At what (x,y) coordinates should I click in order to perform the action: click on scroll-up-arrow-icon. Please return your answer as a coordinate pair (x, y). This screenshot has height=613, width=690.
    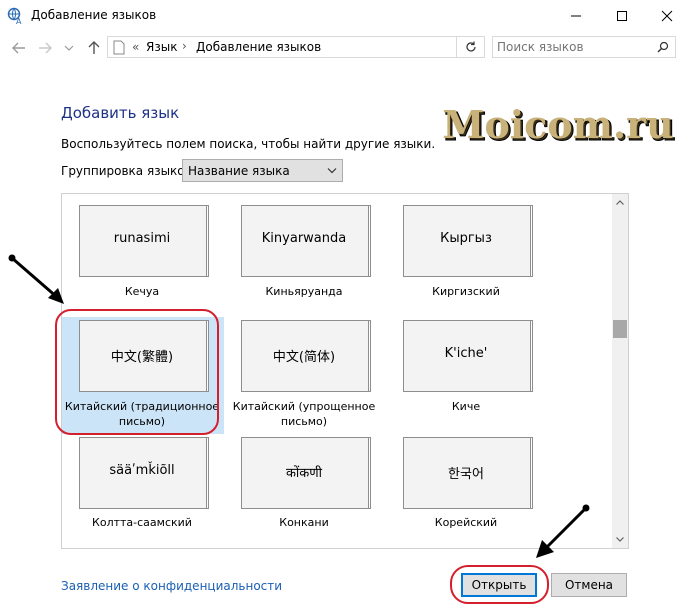
    Looking at the image, I should click on (620, 202).